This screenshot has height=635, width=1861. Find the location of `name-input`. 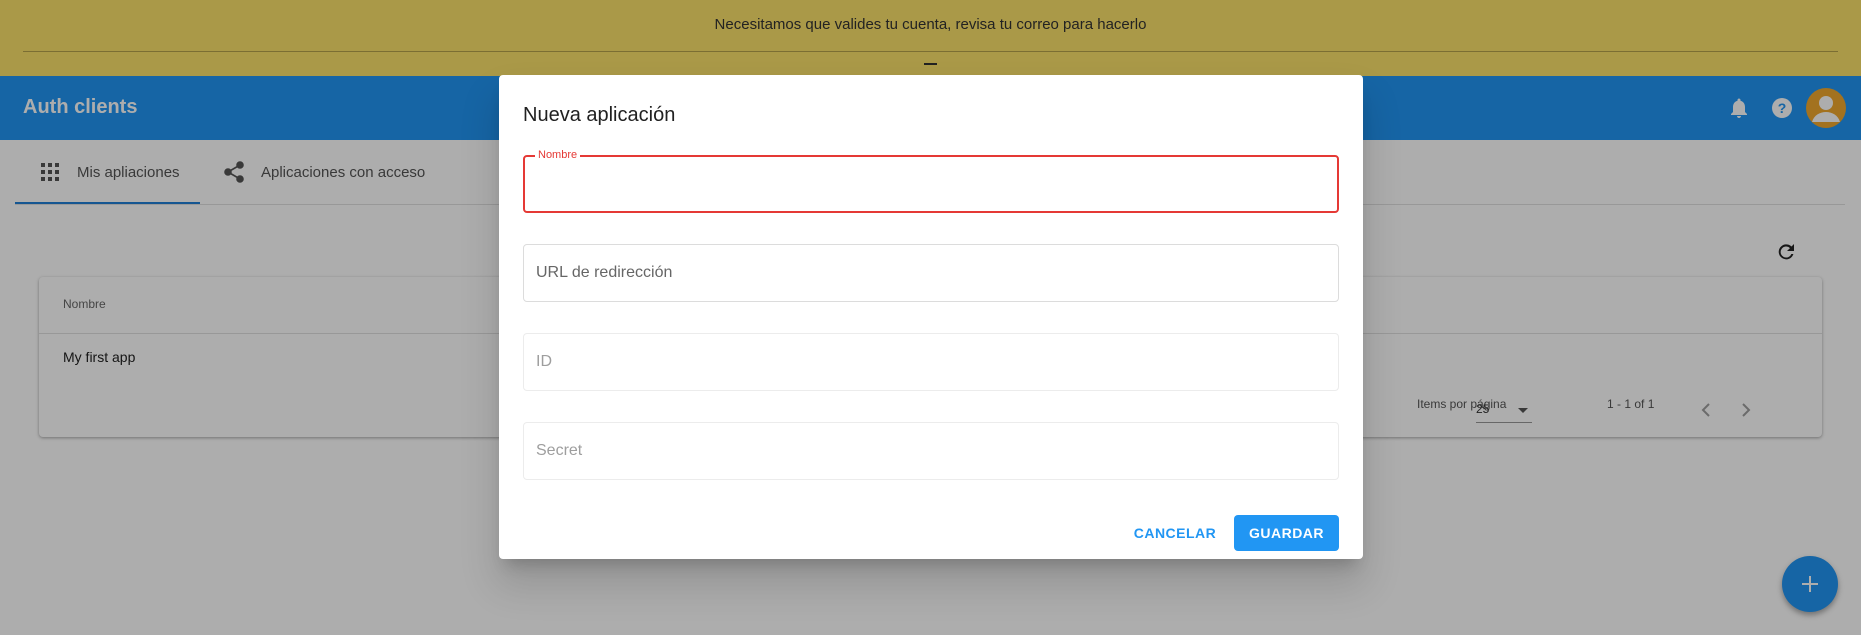

name-input is located at coordinates (932, 184).